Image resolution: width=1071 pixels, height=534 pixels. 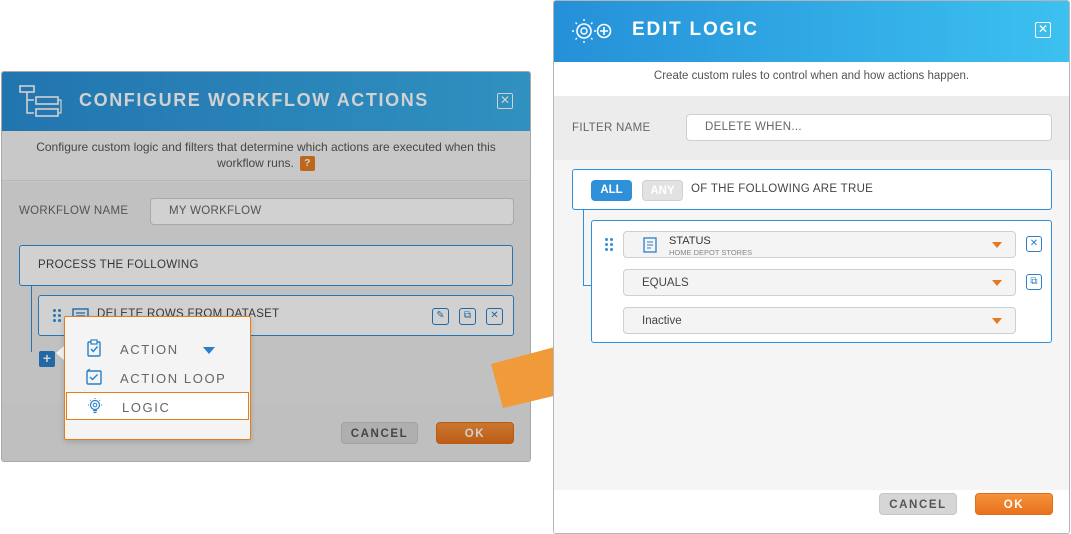 What do you see at coordinates (1043, 30) in the screenshot?
I see `close-icon: ✕` at bounding box center [1043, 30].